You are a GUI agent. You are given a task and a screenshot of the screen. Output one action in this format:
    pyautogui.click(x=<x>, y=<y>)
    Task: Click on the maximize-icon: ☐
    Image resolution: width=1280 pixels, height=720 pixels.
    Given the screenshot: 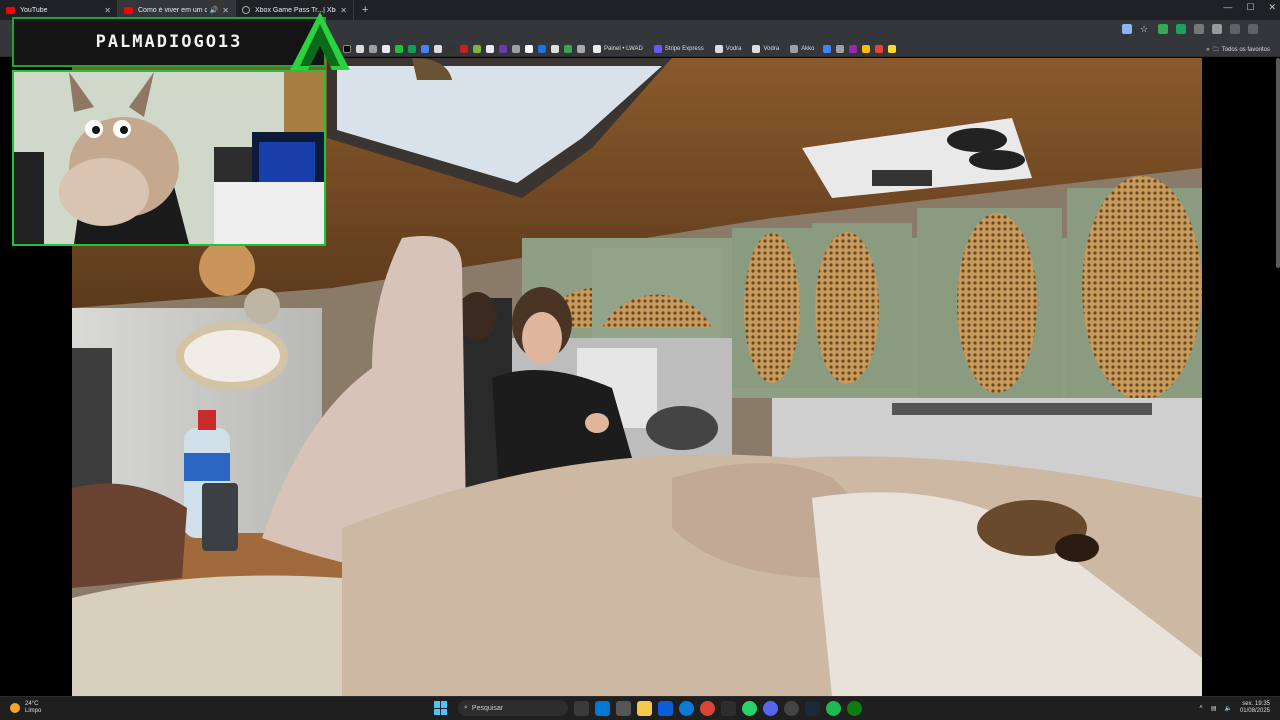 What is the action you would take?
    pyautogui.click(x=1250, y=7)
    